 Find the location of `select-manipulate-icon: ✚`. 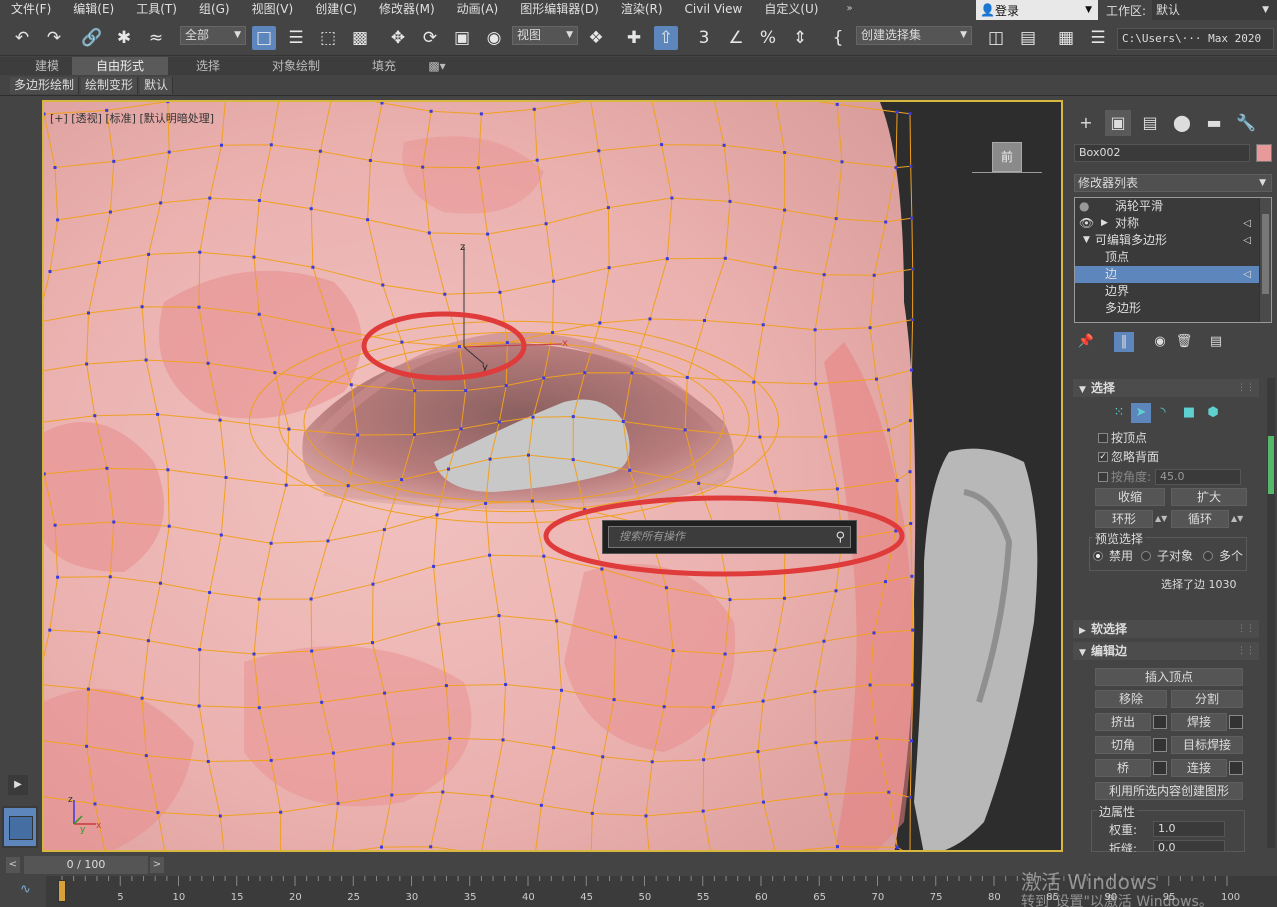

select-manipulate-icon: ✚ is located at coordinates (634, 38).